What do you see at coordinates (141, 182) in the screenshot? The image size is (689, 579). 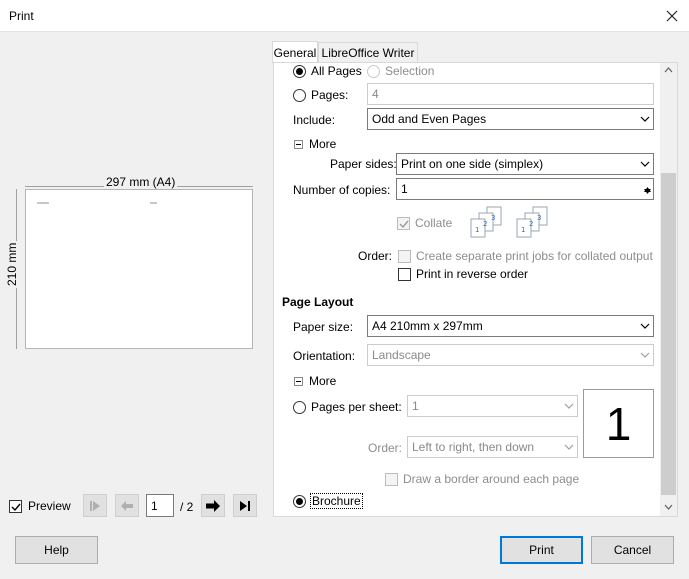 I see `preview-width-label: 297 mm (A4)` at bounding box center [141, 182].